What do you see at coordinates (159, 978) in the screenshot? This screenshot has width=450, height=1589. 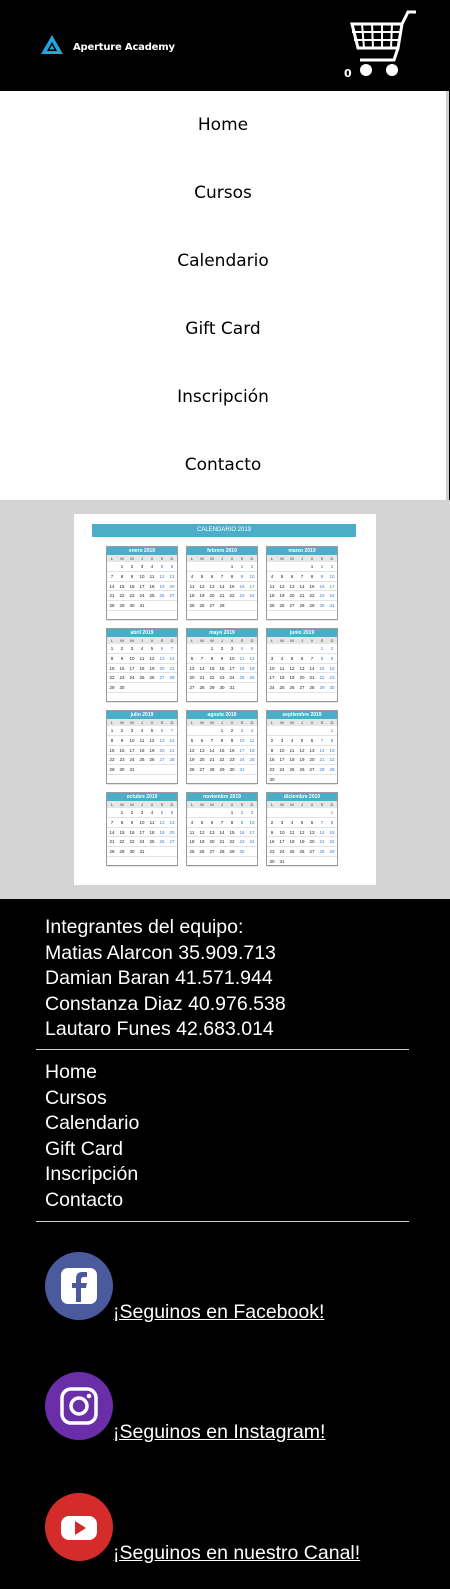 I see `team-member: Damian Baran 41.571.944` at bounding box center [159, 978].